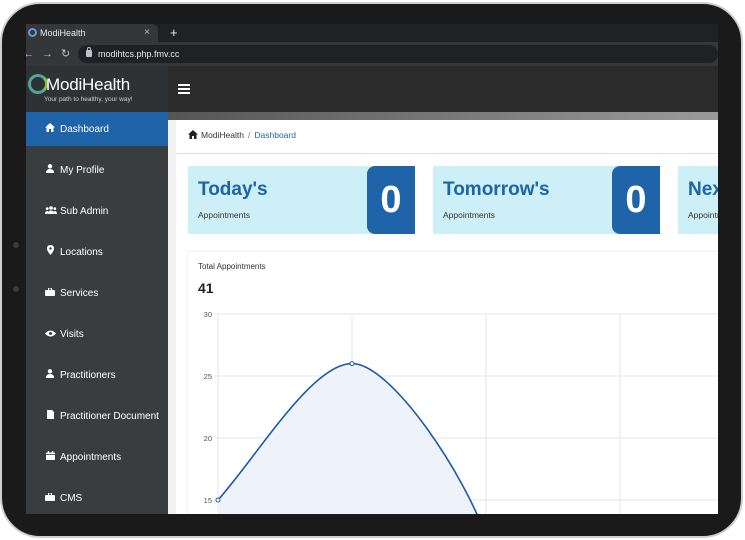 Image resolution: width=745 pixels, height=540 pixels. I want to click on sidebar-item-label: Practitioner Document, so click(109, 416).